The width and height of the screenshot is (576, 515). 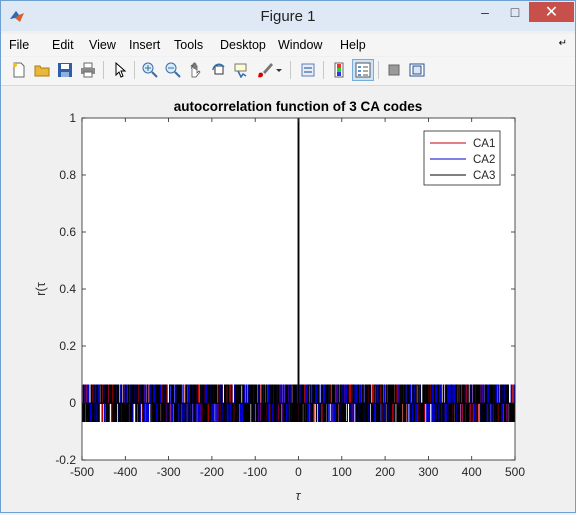 I want to click on open-file-icon, so click(x=42, y=70).